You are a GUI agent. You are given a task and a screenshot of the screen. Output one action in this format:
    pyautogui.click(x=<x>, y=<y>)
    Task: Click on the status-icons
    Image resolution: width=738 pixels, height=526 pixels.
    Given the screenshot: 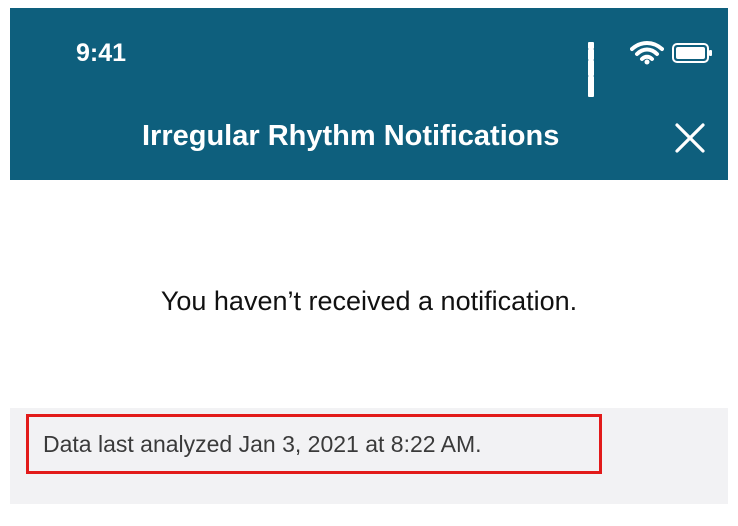 What is the action you would take?
    pyautogui.click(x=651, y=68)
    